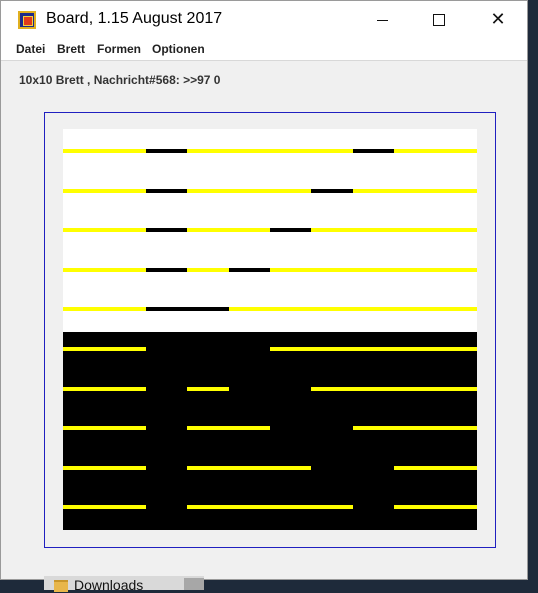 This screenshot has height=593, width=538. Describe the element at coordinates (194, 584) in the screenshot. I see `scrollbar-thumb` at that location.